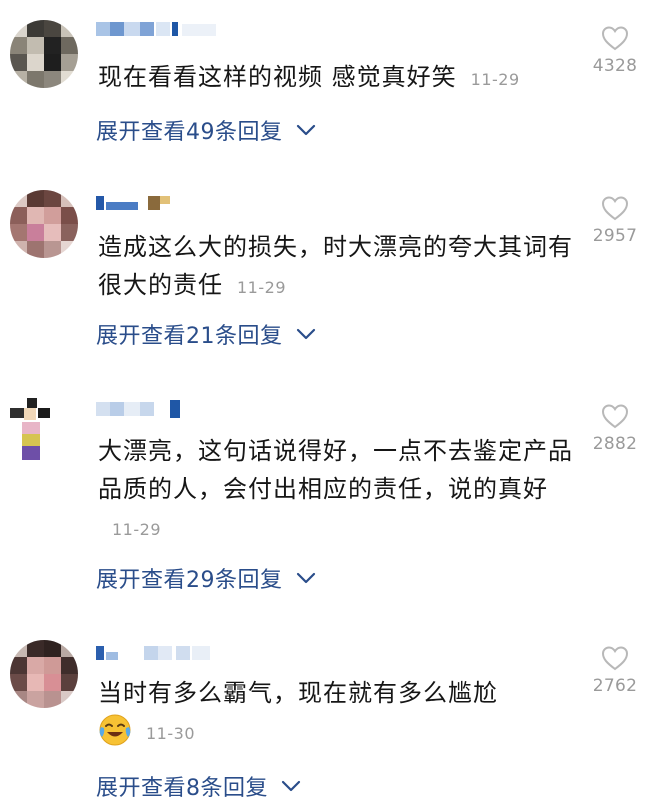  I want to click on like-count: 2762, so click(615, 686).